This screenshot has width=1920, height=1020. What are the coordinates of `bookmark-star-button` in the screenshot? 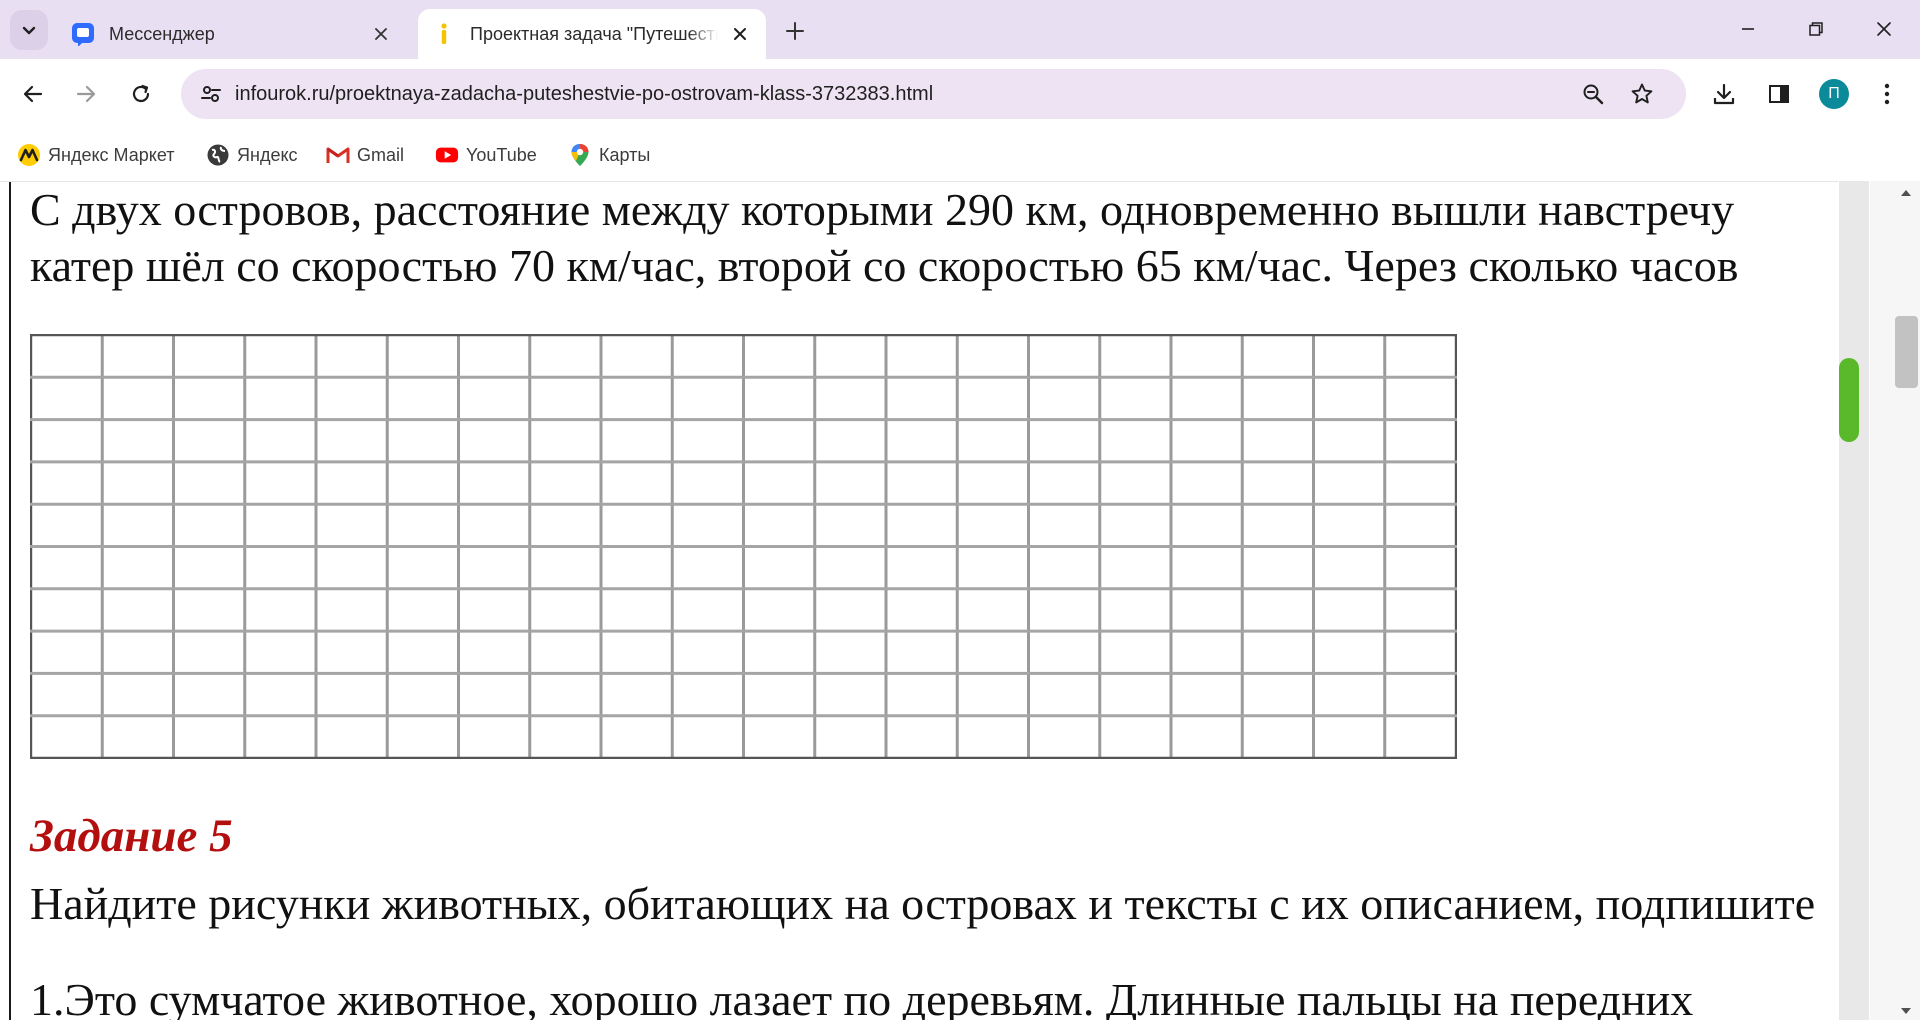 It's located at (1642, 94).